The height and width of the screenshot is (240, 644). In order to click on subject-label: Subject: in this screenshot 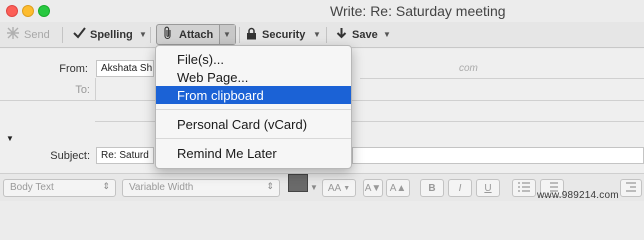, I will do `click(70, 156)`.